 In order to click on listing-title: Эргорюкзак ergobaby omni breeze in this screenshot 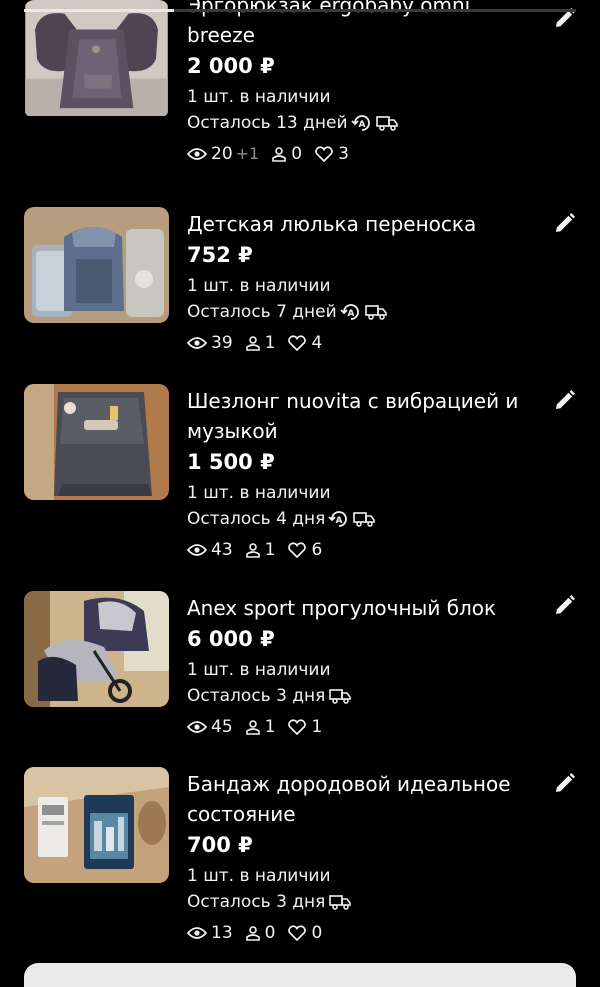, I will do `click(359, 25)`.